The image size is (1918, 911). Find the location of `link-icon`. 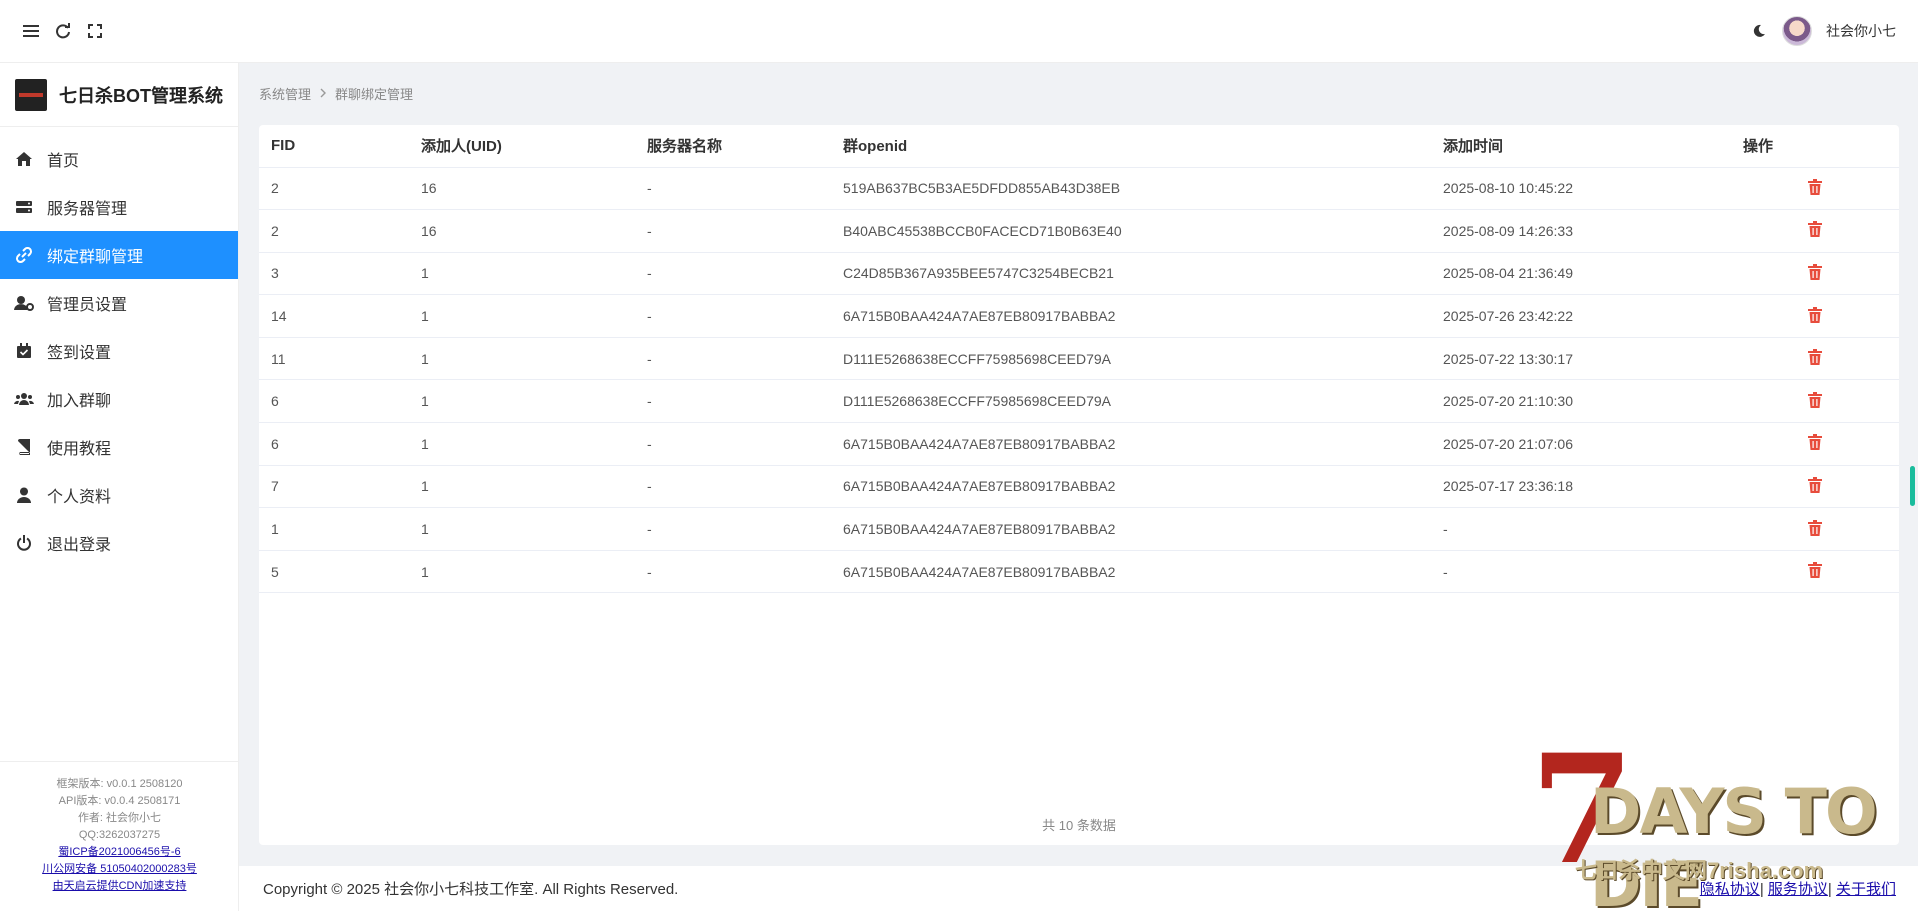

link-icon is located at coordinates (24, 255).